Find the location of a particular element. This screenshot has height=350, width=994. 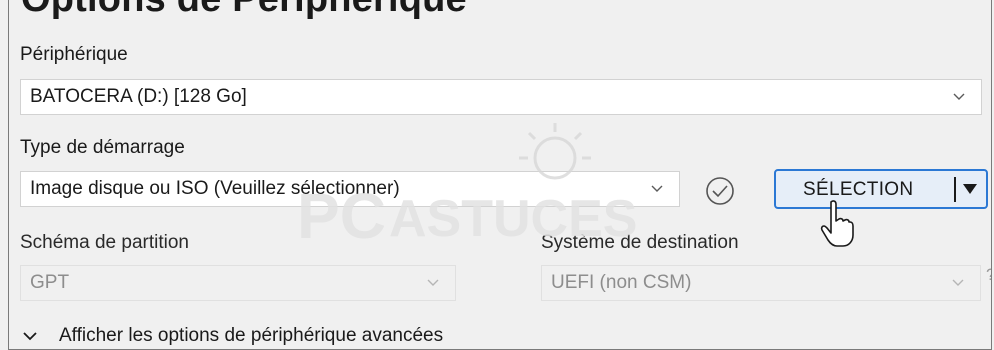

select-button-label: SÉLECTION is located at coordinates (858, 189).